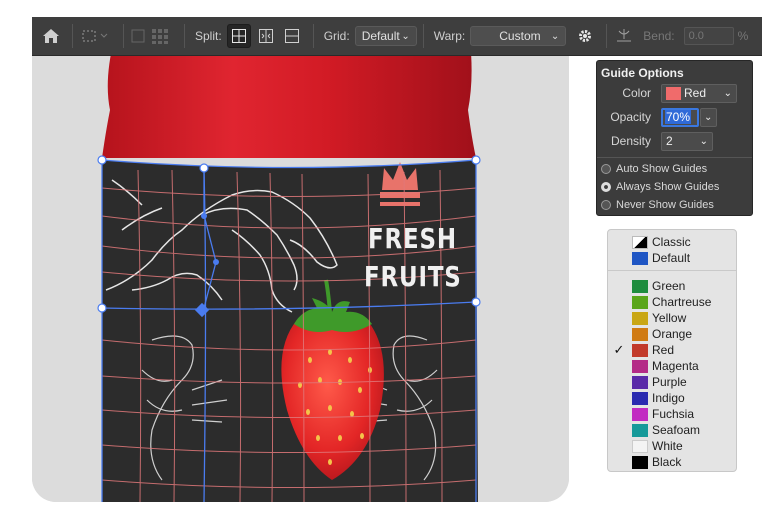 This screenshot has width=780, height=527. I want to click on color-menu-item-seafoam: Seafoam, so click(673, 430).